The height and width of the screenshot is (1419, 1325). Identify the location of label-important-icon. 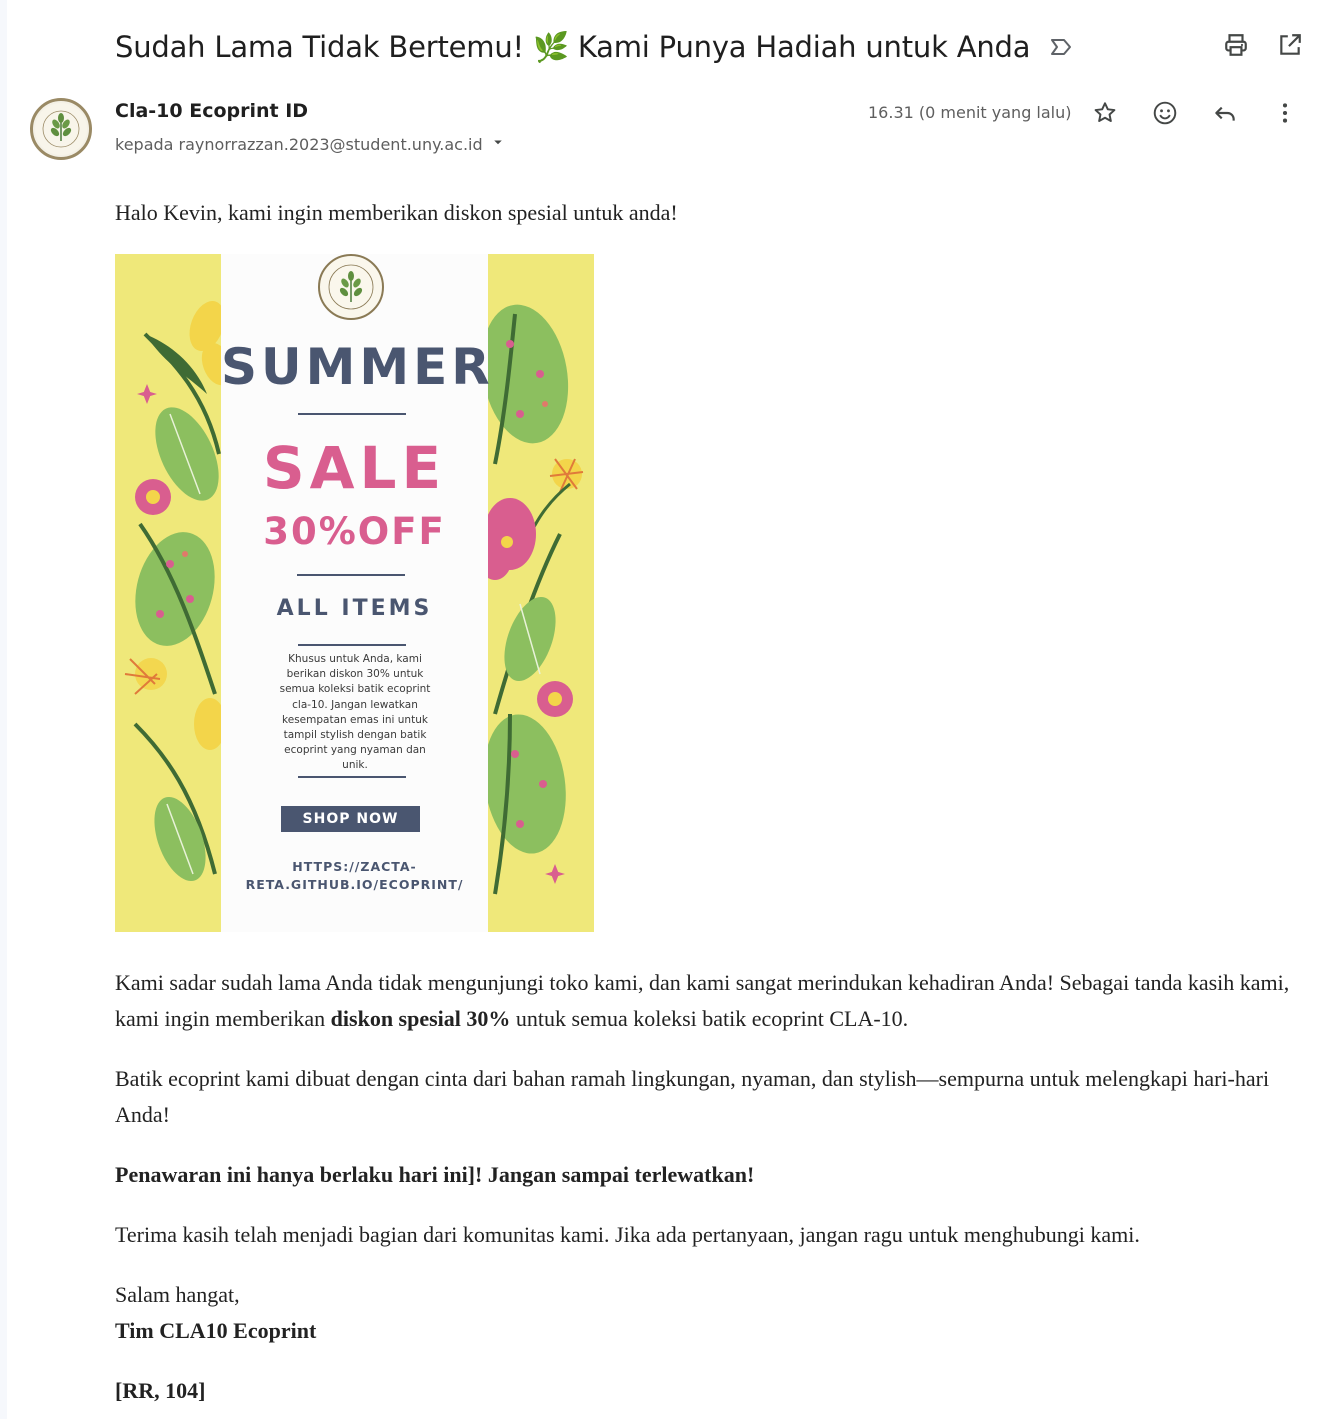
(1061, 47).